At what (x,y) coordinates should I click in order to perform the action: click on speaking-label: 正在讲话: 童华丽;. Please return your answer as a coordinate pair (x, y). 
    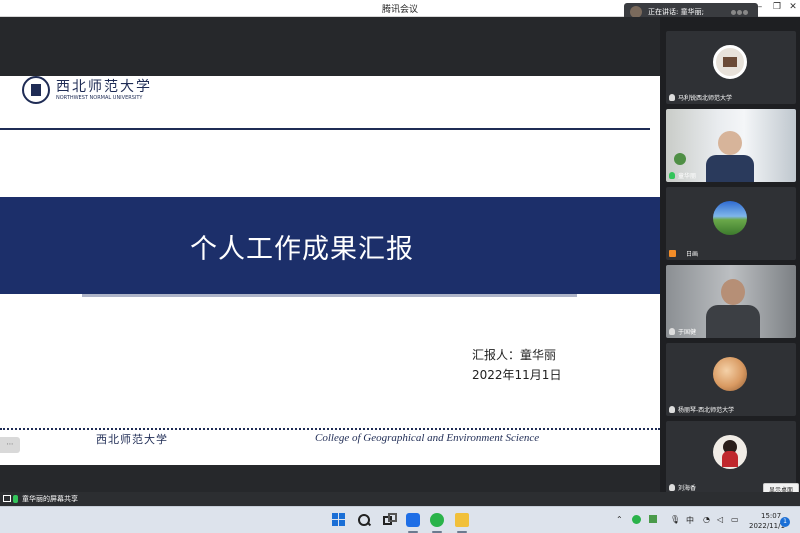
    Looking at the image, I should click on (676, 12).